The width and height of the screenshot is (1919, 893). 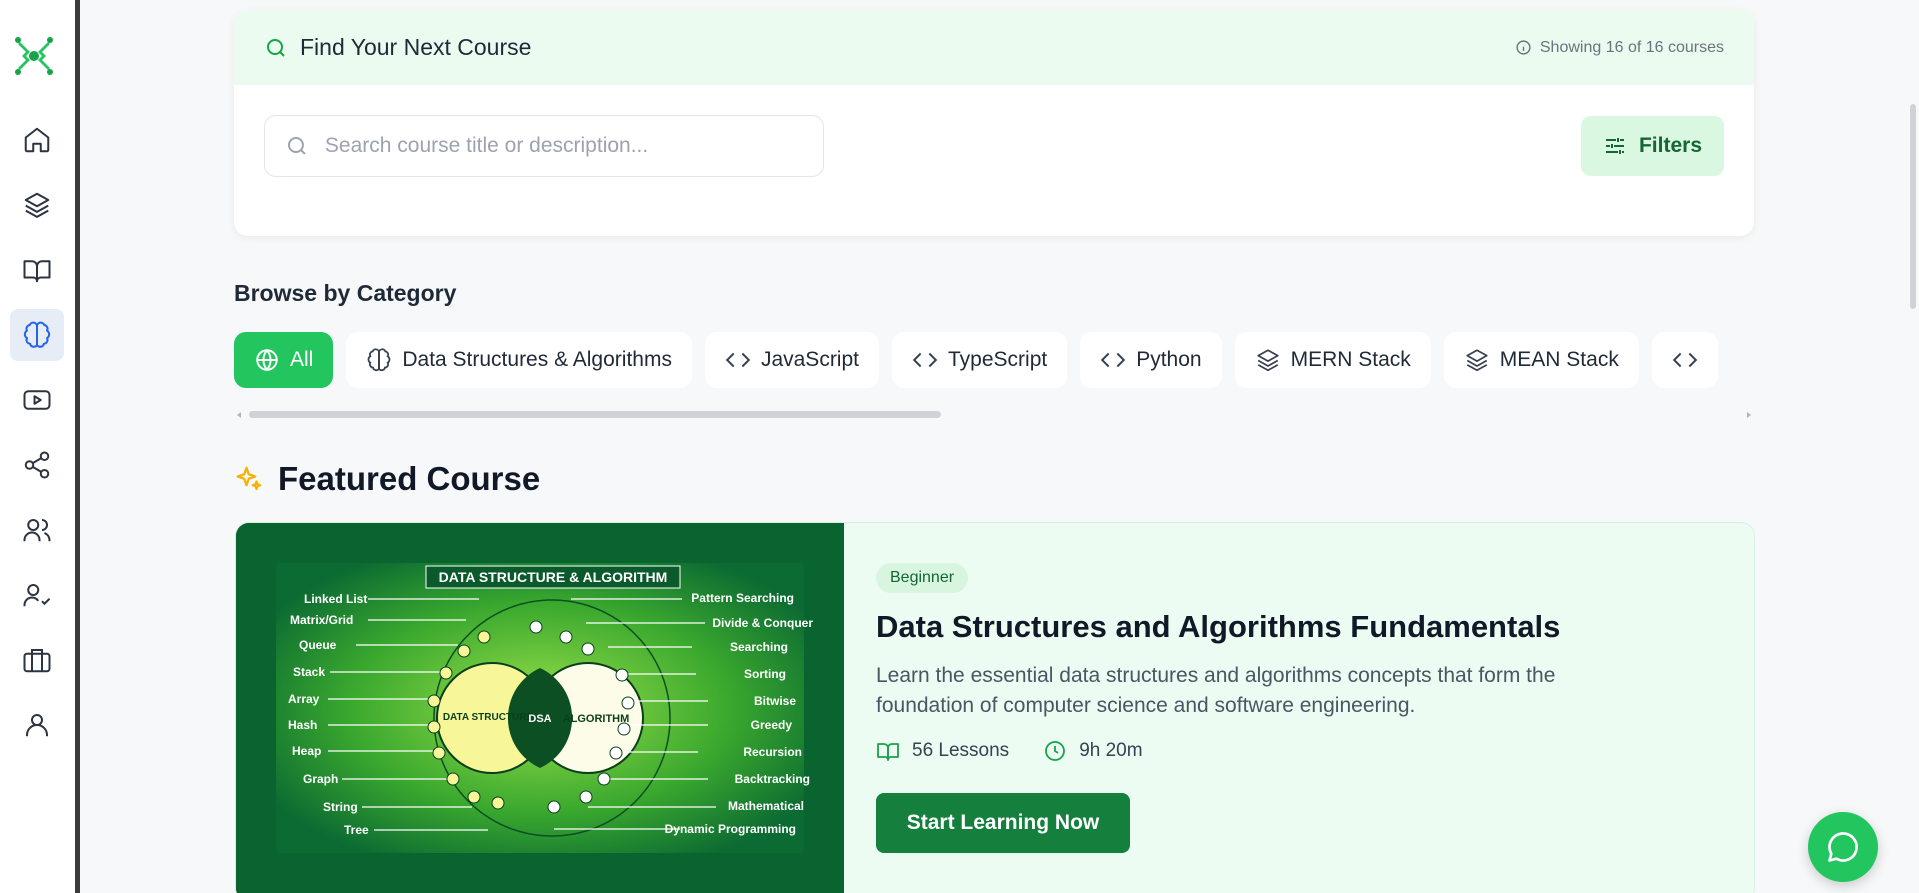 I want to click on infographic-right-label: Mathematical, so click(x=766, y=806).